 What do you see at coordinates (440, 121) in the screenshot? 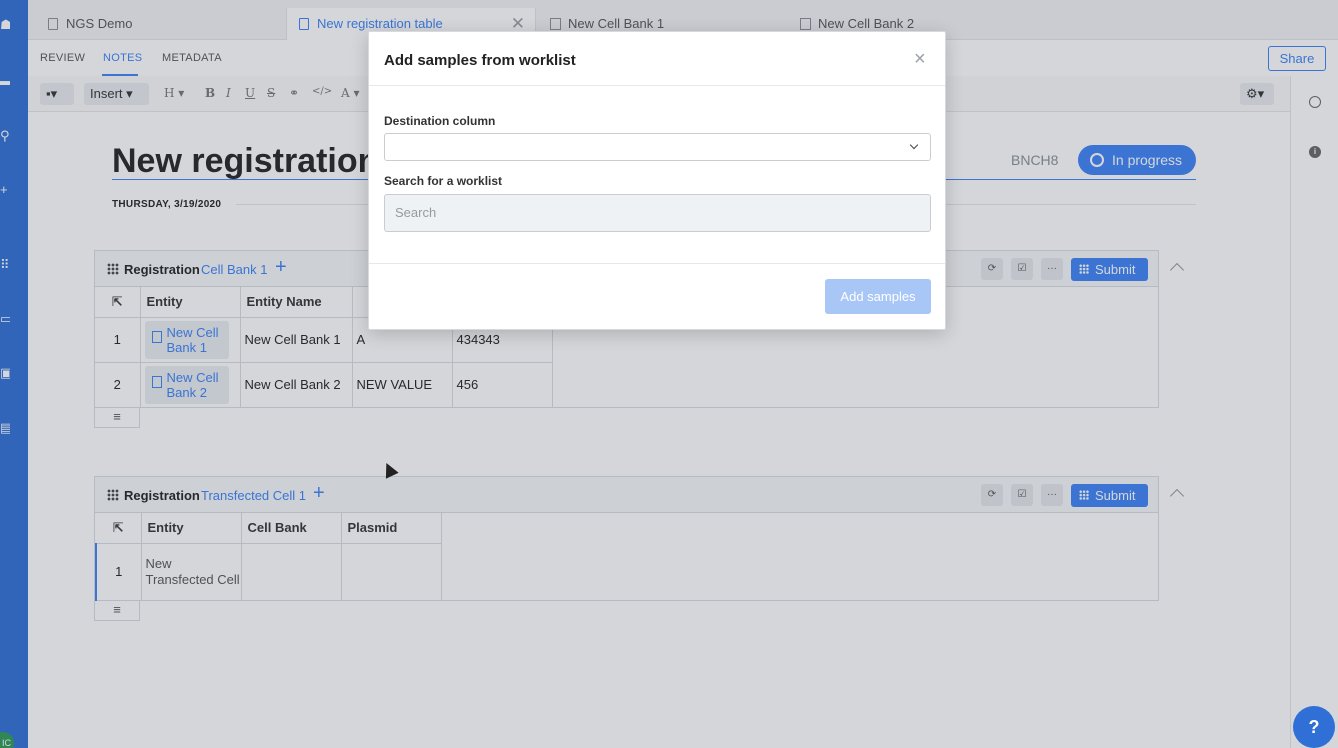
I see `destination-column-label: Destination column` at bounding box center [440, 121].